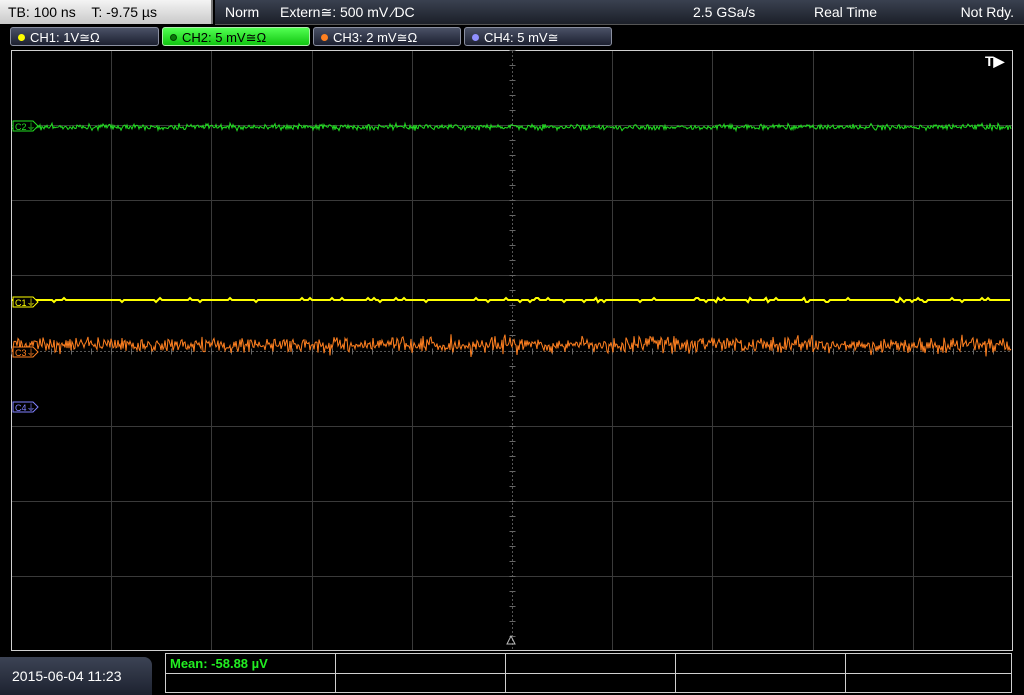  I want to click on tab-channel-2: CH2: 5 mV≅Ω, so click(236, 36).